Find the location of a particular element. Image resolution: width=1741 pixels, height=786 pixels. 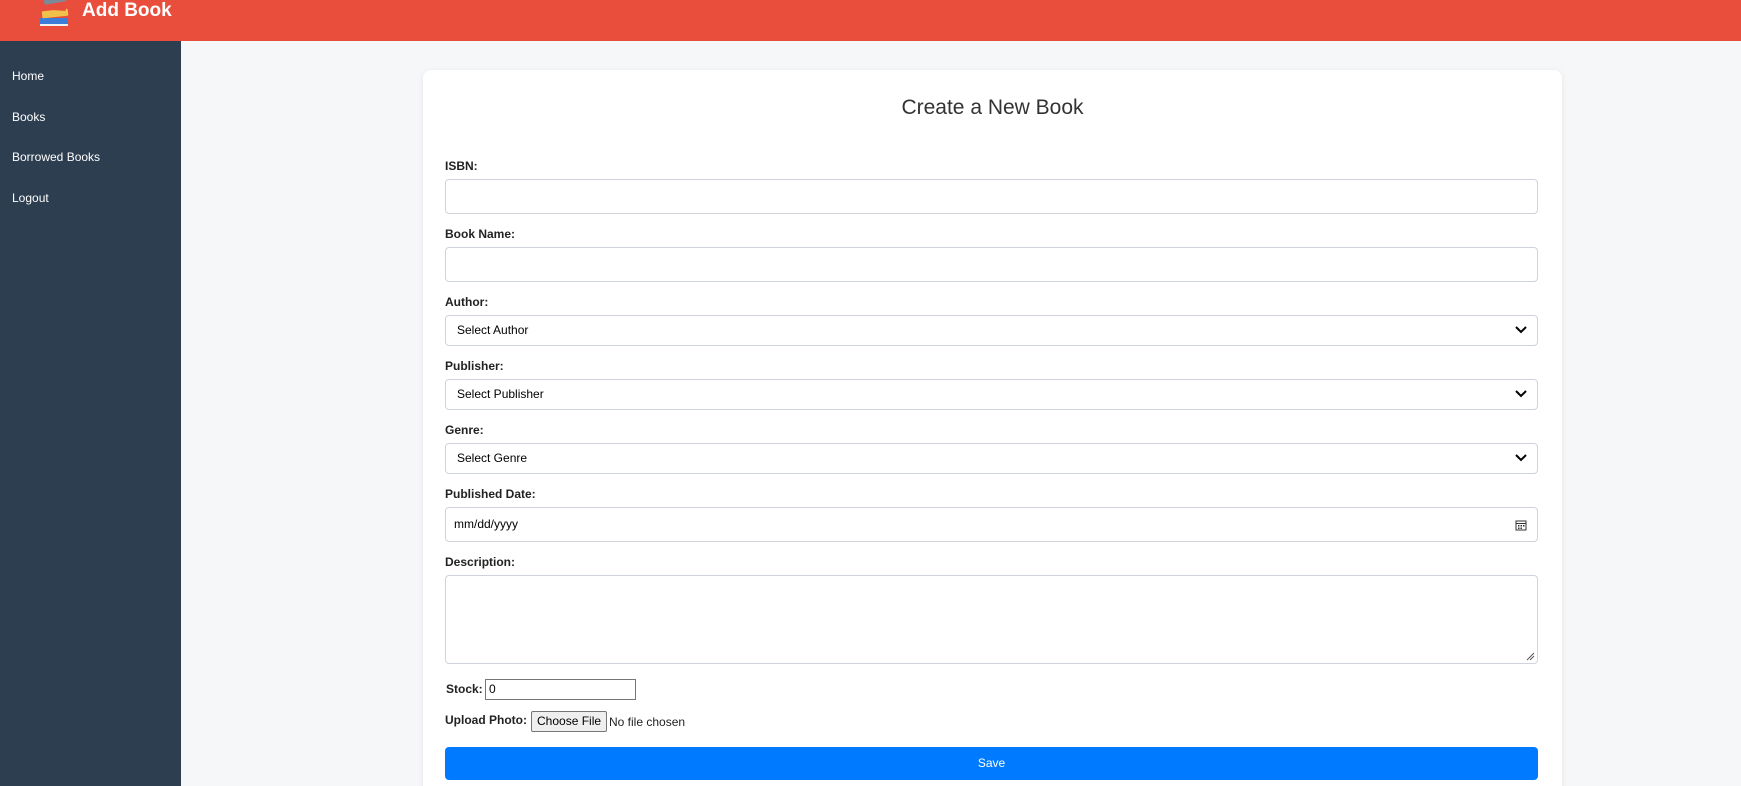

description-label: Description: is located at coordinates (480, 562).